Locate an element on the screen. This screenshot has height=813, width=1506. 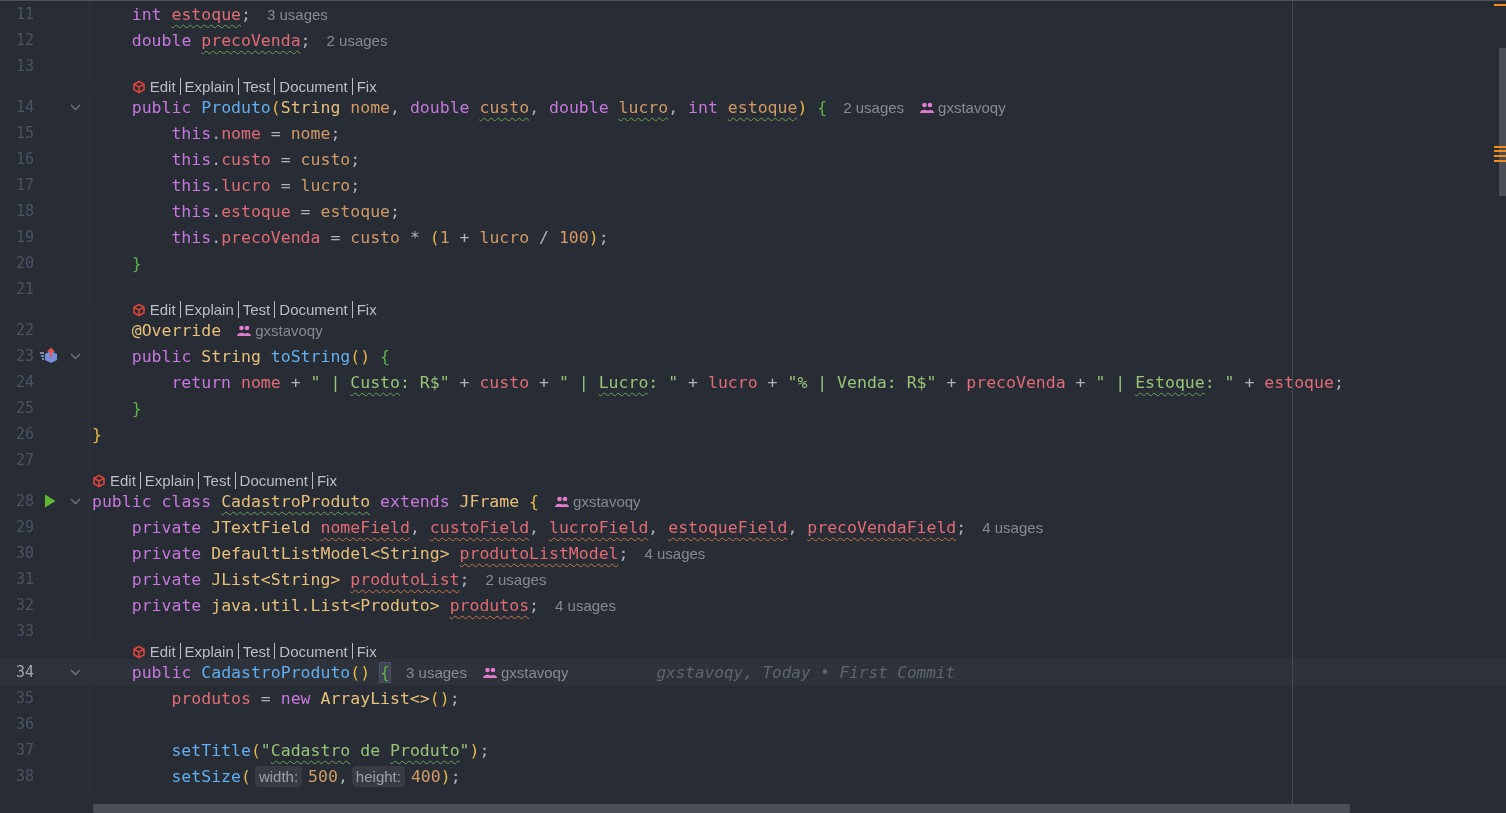
code-text: this.estoque = estoque; is located at coordinates (285, 211).